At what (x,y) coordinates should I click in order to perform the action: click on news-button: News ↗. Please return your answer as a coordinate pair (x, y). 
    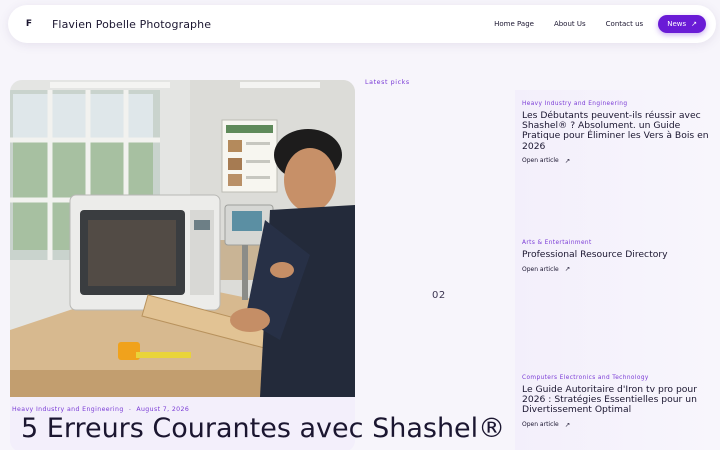
    Looking at the image, I should click on (682, 24).